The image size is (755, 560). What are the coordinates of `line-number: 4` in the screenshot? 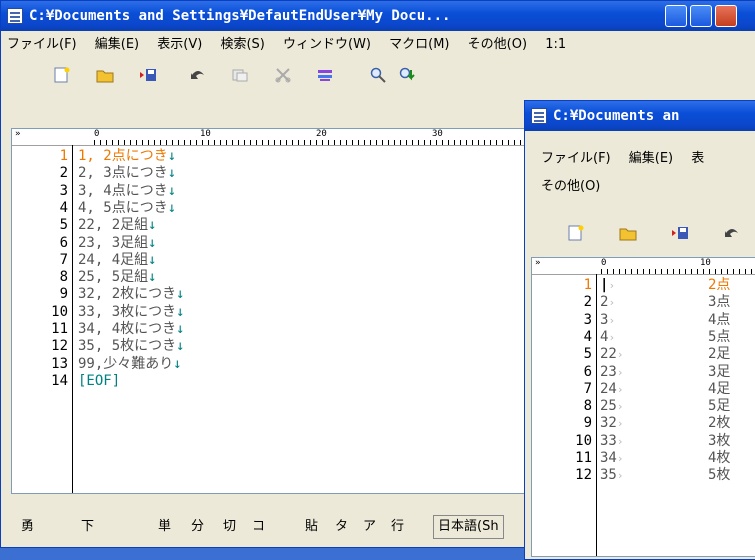 It's located at (587, 336).